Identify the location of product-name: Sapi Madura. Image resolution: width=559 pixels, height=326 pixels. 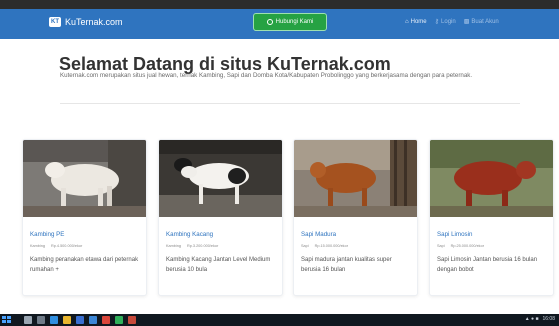
(355, 234).